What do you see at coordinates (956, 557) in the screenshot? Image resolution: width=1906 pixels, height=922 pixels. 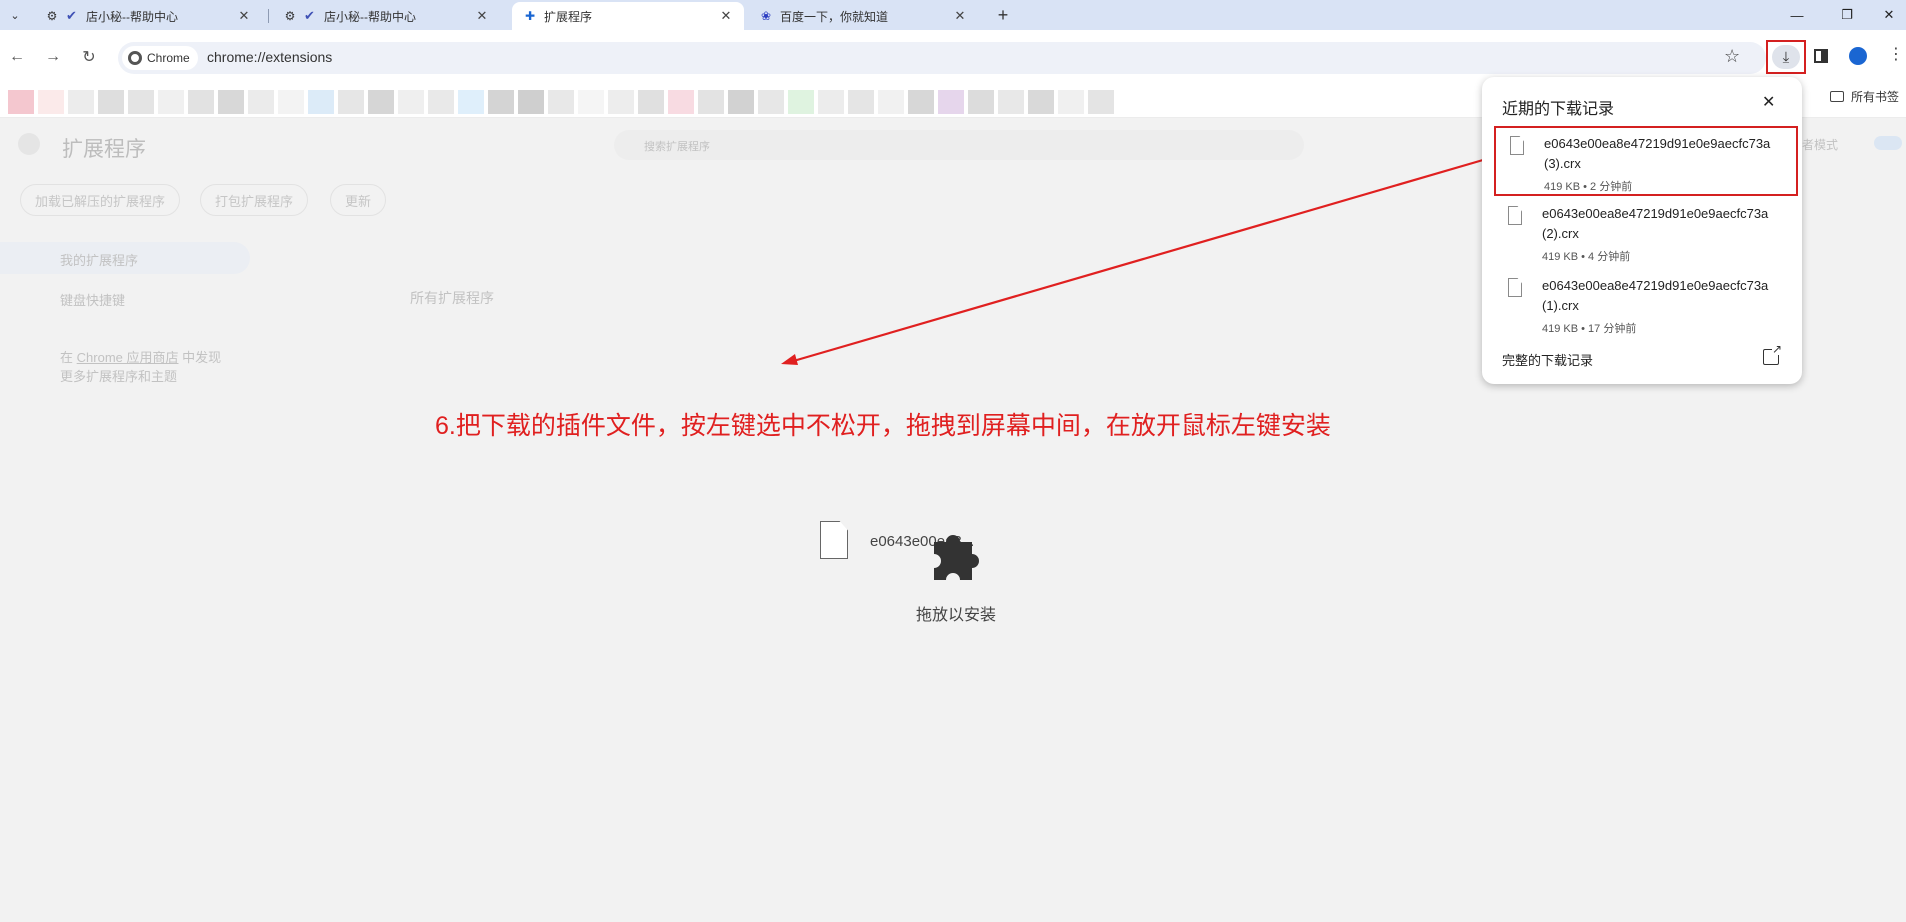 I see `puzzle-icon` at bounding box center [956, 557].